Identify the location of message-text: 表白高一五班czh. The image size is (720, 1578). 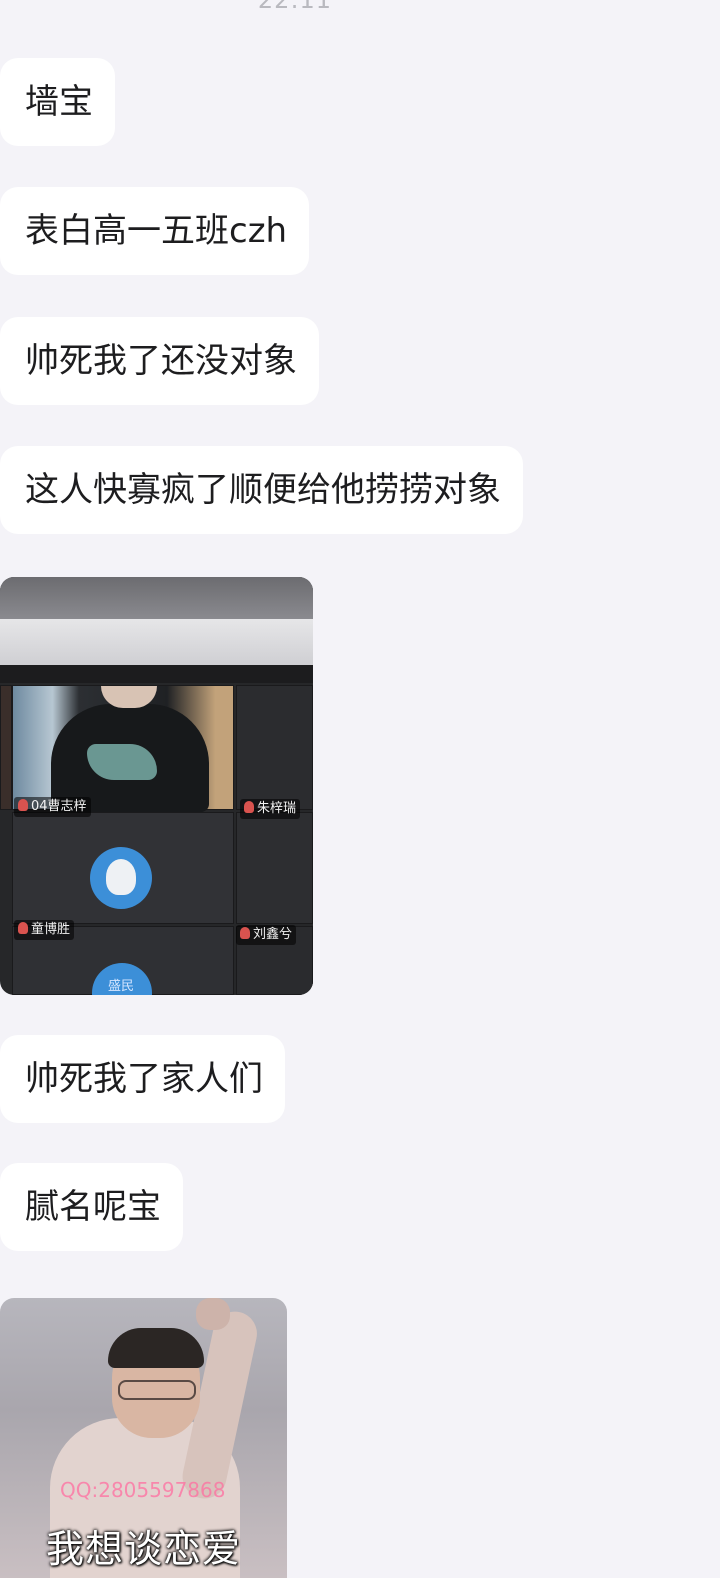
(156, 231).